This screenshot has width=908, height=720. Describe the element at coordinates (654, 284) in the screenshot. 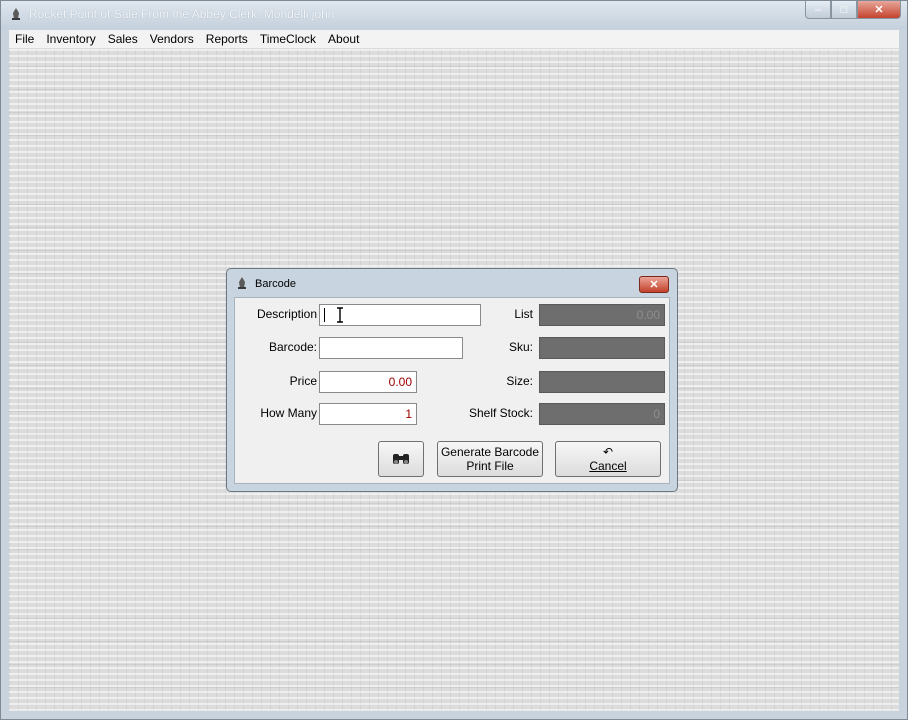

I see `dialog-close-button: ✕` at that location.